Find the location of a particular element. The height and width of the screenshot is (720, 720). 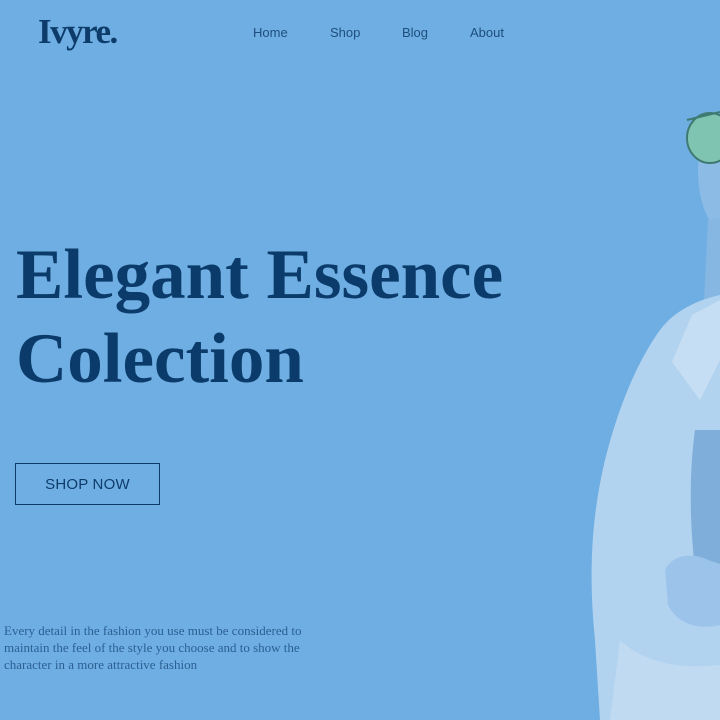

hero-title-line-2: Colection is located at coordinates (160, 359).